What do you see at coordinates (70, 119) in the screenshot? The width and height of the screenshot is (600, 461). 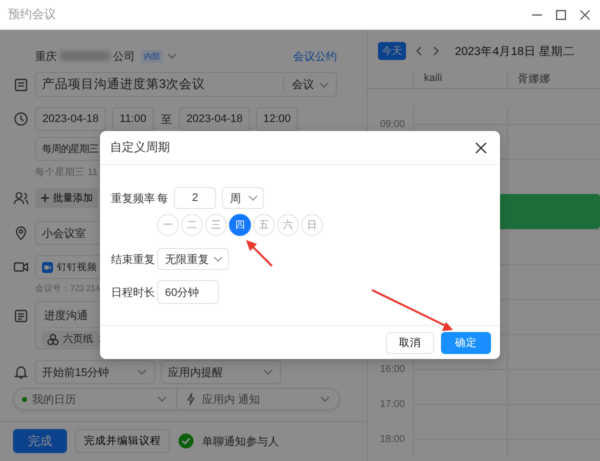 I see `start-date-field: 2023-04-18` at bounding box center [70, 119].